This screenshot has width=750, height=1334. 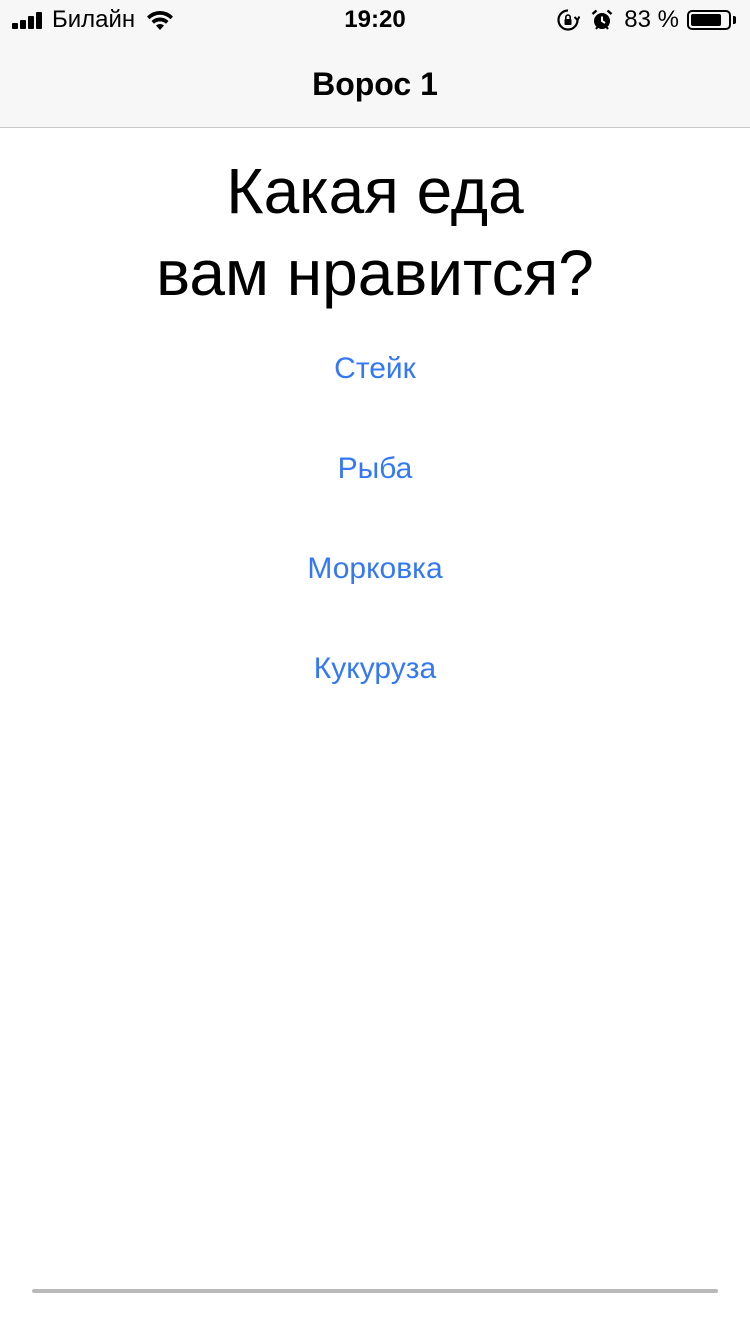 I want to click on page-title: Ворос 1, so click(x=375, y=84).